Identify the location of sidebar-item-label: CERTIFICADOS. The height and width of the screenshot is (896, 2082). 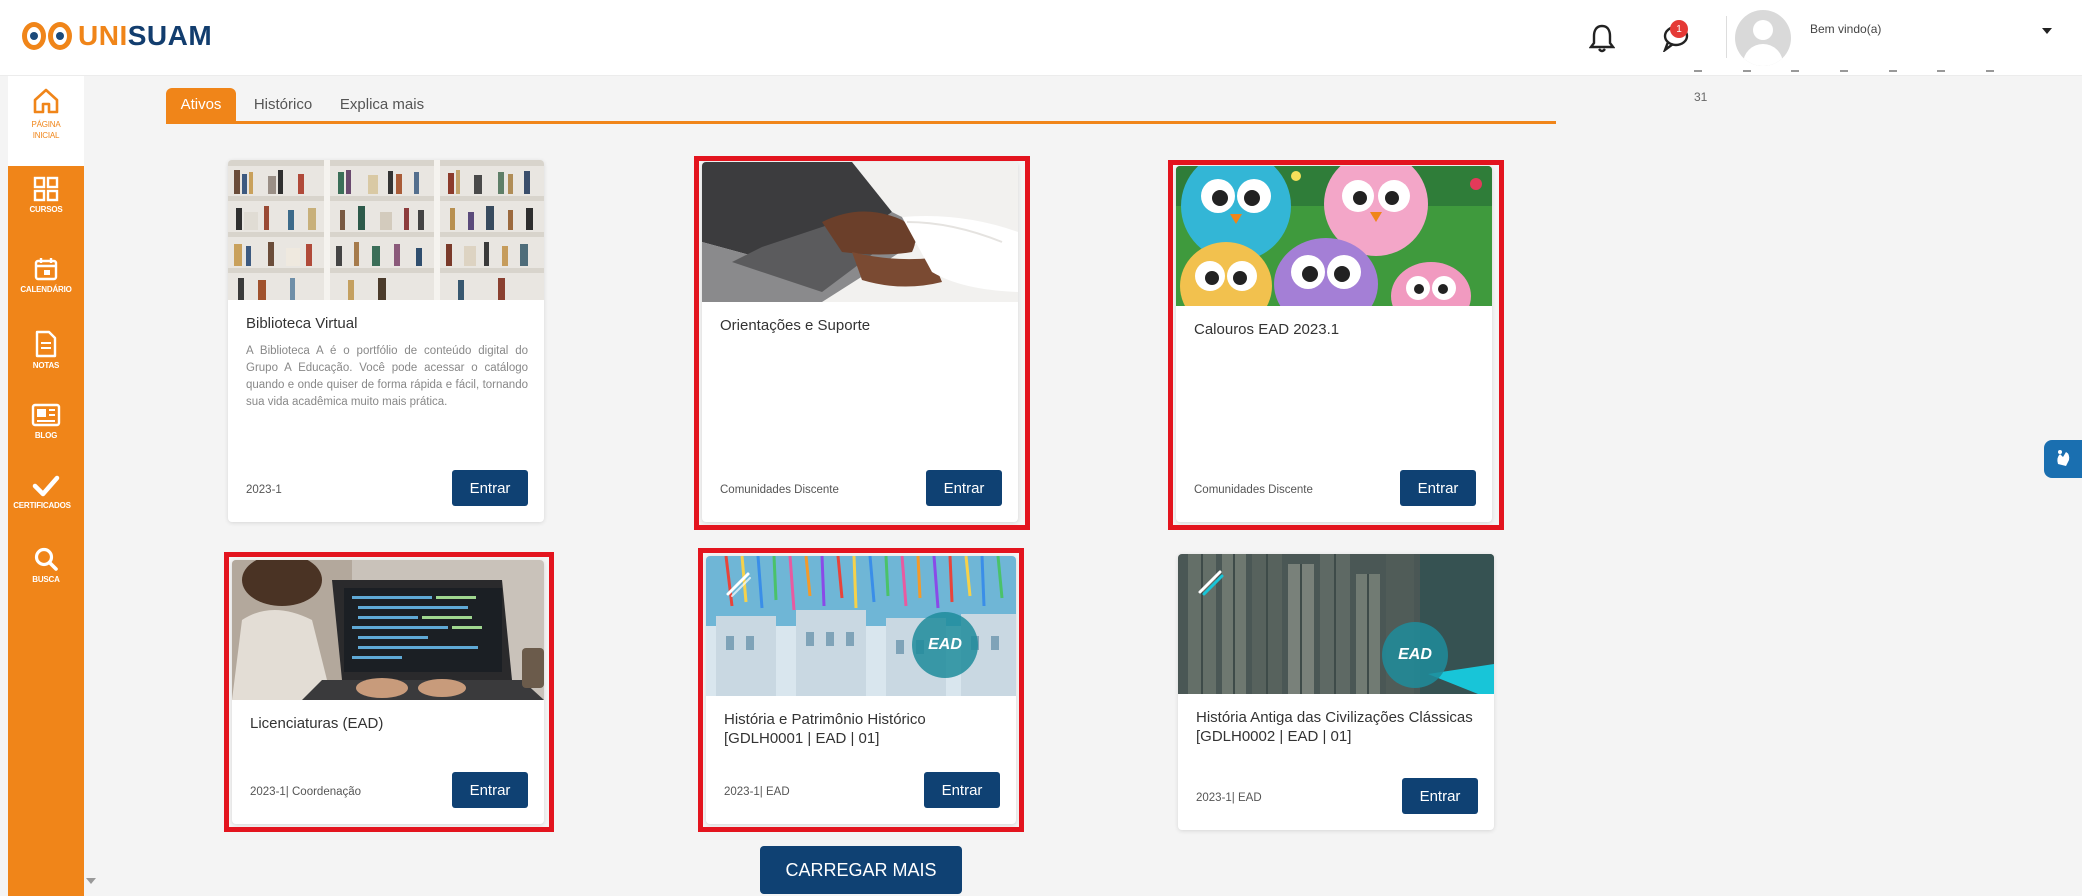
(42, 505).